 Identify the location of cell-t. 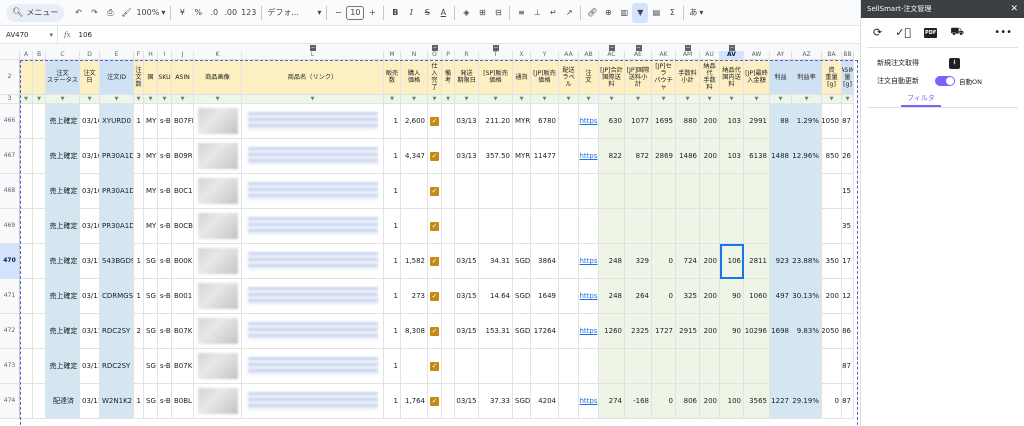
(496, 226).